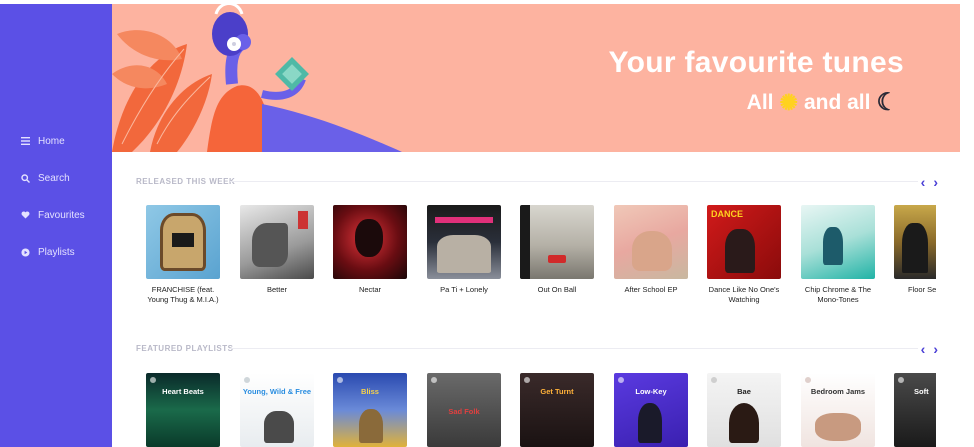 This screenshot has height=447, width=974. Describe the element at coordinates (756, 62) in the screenshot. I see `hero-title: Your favourite tunes` at that location.